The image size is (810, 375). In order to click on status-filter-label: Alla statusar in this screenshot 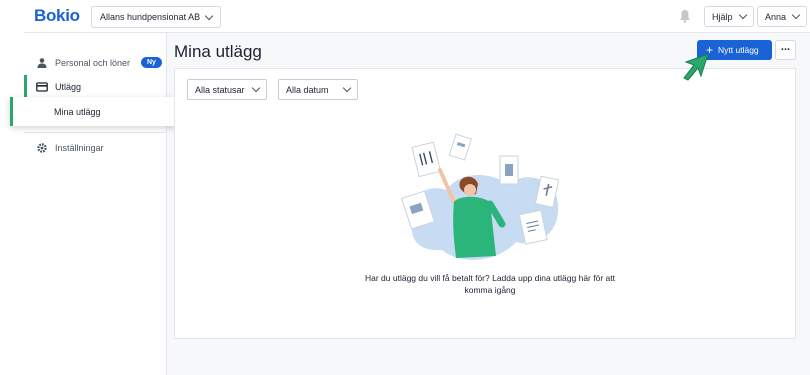, I will do `click(220, 89)`.